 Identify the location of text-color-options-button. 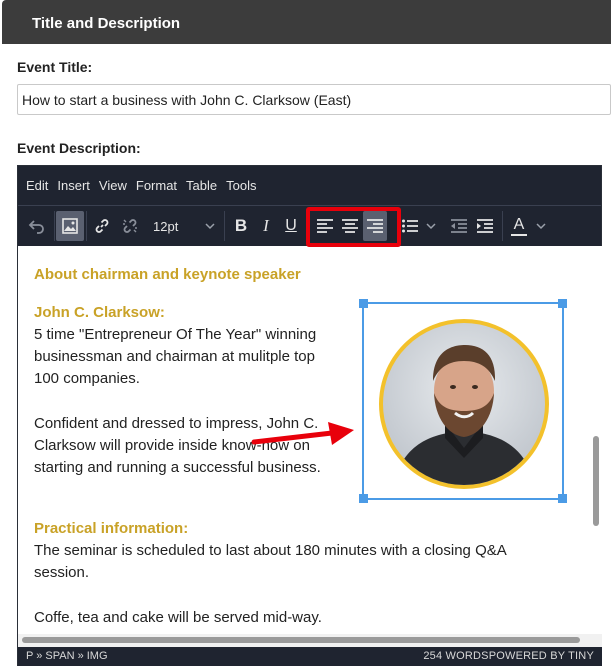
(541, 226).